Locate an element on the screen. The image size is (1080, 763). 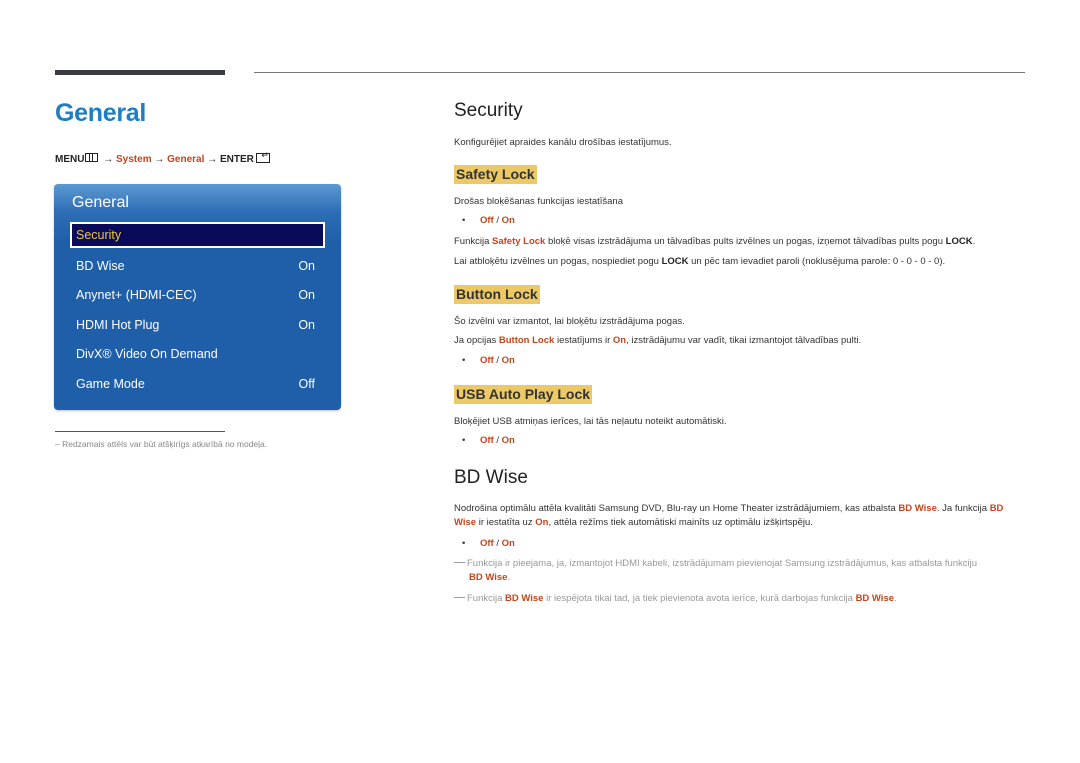
text: ir iestatīta uz is located at coordinates (506, 522).